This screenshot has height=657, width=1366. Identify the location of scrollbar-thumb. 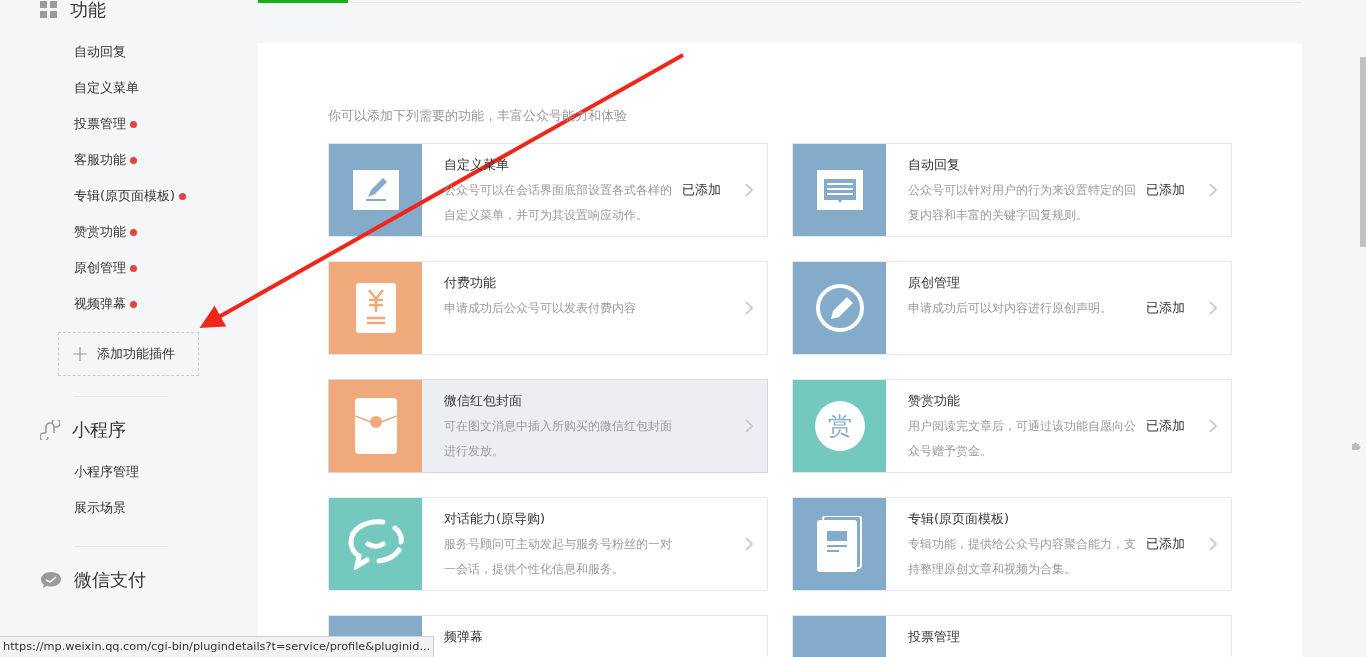
(1363, 152).